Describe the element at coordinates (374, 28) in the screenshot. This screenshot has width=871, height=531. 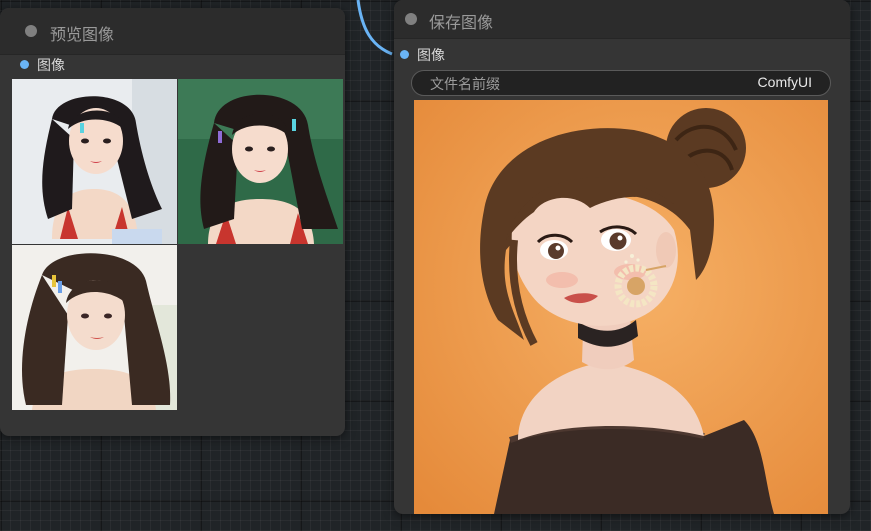
I see `link-wire-save` at that location.